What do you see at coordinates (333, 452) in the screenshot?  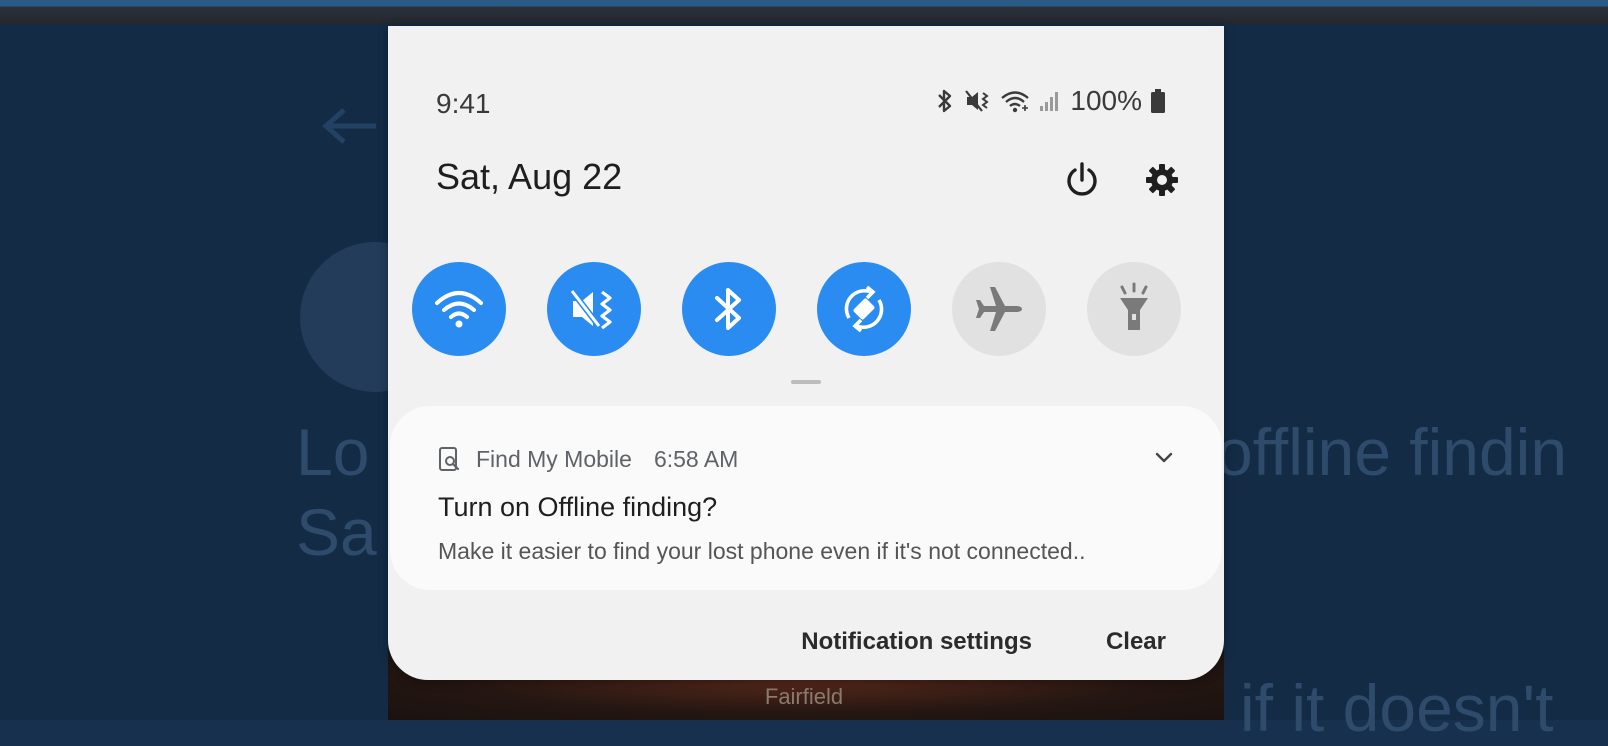 I see `background-heading-left: Lo` at bounding box center [333, 452].